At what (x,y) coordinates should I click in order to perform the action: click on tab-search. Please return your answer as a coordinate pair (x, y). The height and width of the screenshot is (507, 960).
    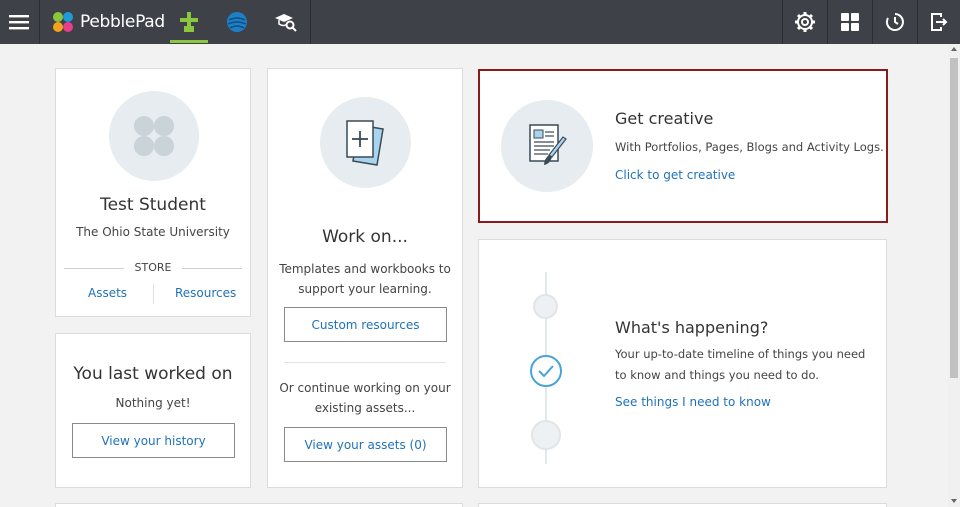
    Looking at the image, I should click on (286, 22).